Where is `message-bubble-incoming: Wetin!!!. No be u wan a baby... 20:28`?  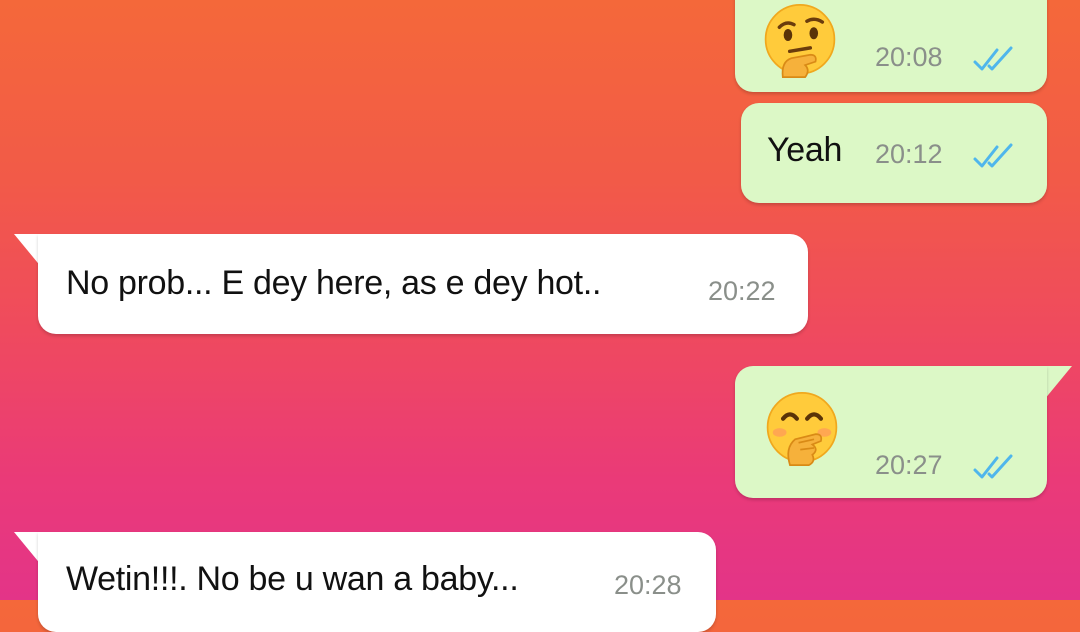
message-bubble-incoming: Wetin!!!. No be u wan a baby... 20:28 is located at coordinates (377, 582).